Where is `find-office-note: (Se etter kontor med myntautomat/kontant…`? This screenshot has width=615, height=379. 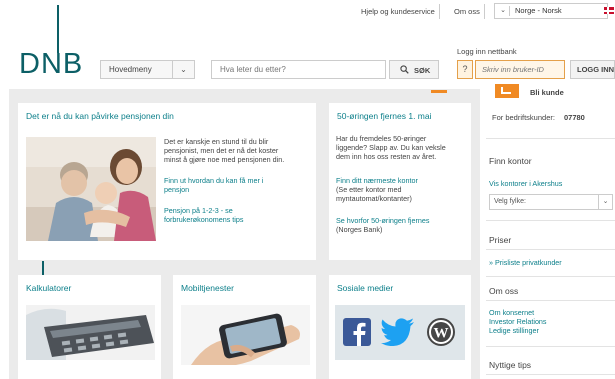 find-office-note: (Se etter kontor med myntautomat/kontant… is located at coordinates (374, 194).